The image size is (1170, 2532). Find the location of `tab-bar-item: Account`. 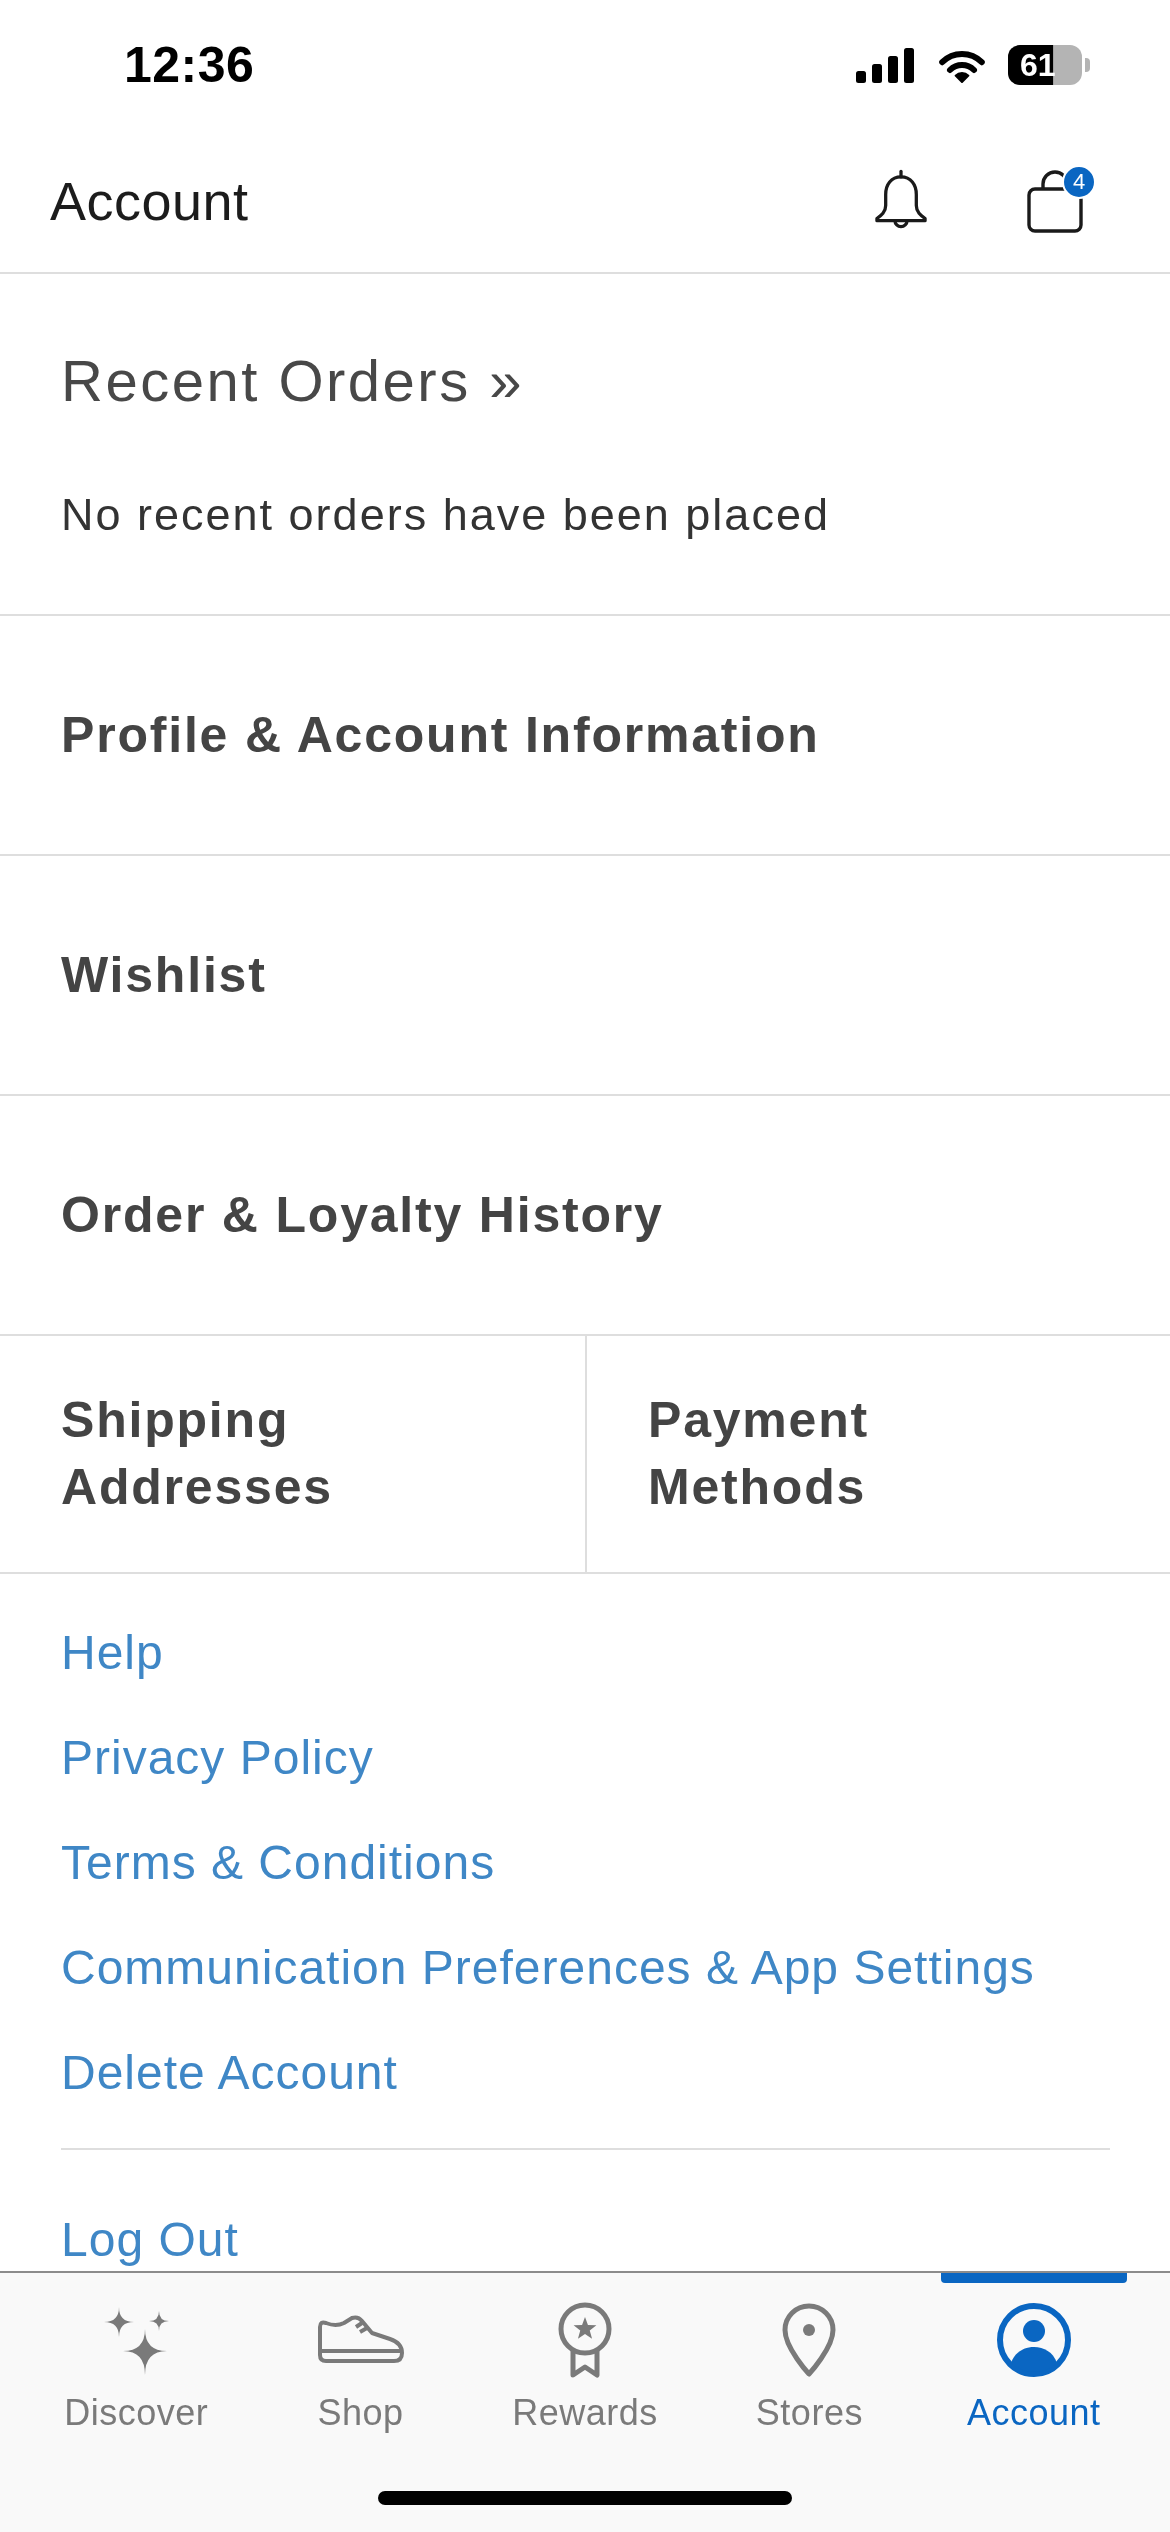

tab-bar-item: Account is located at coordinates (1033, 2358).